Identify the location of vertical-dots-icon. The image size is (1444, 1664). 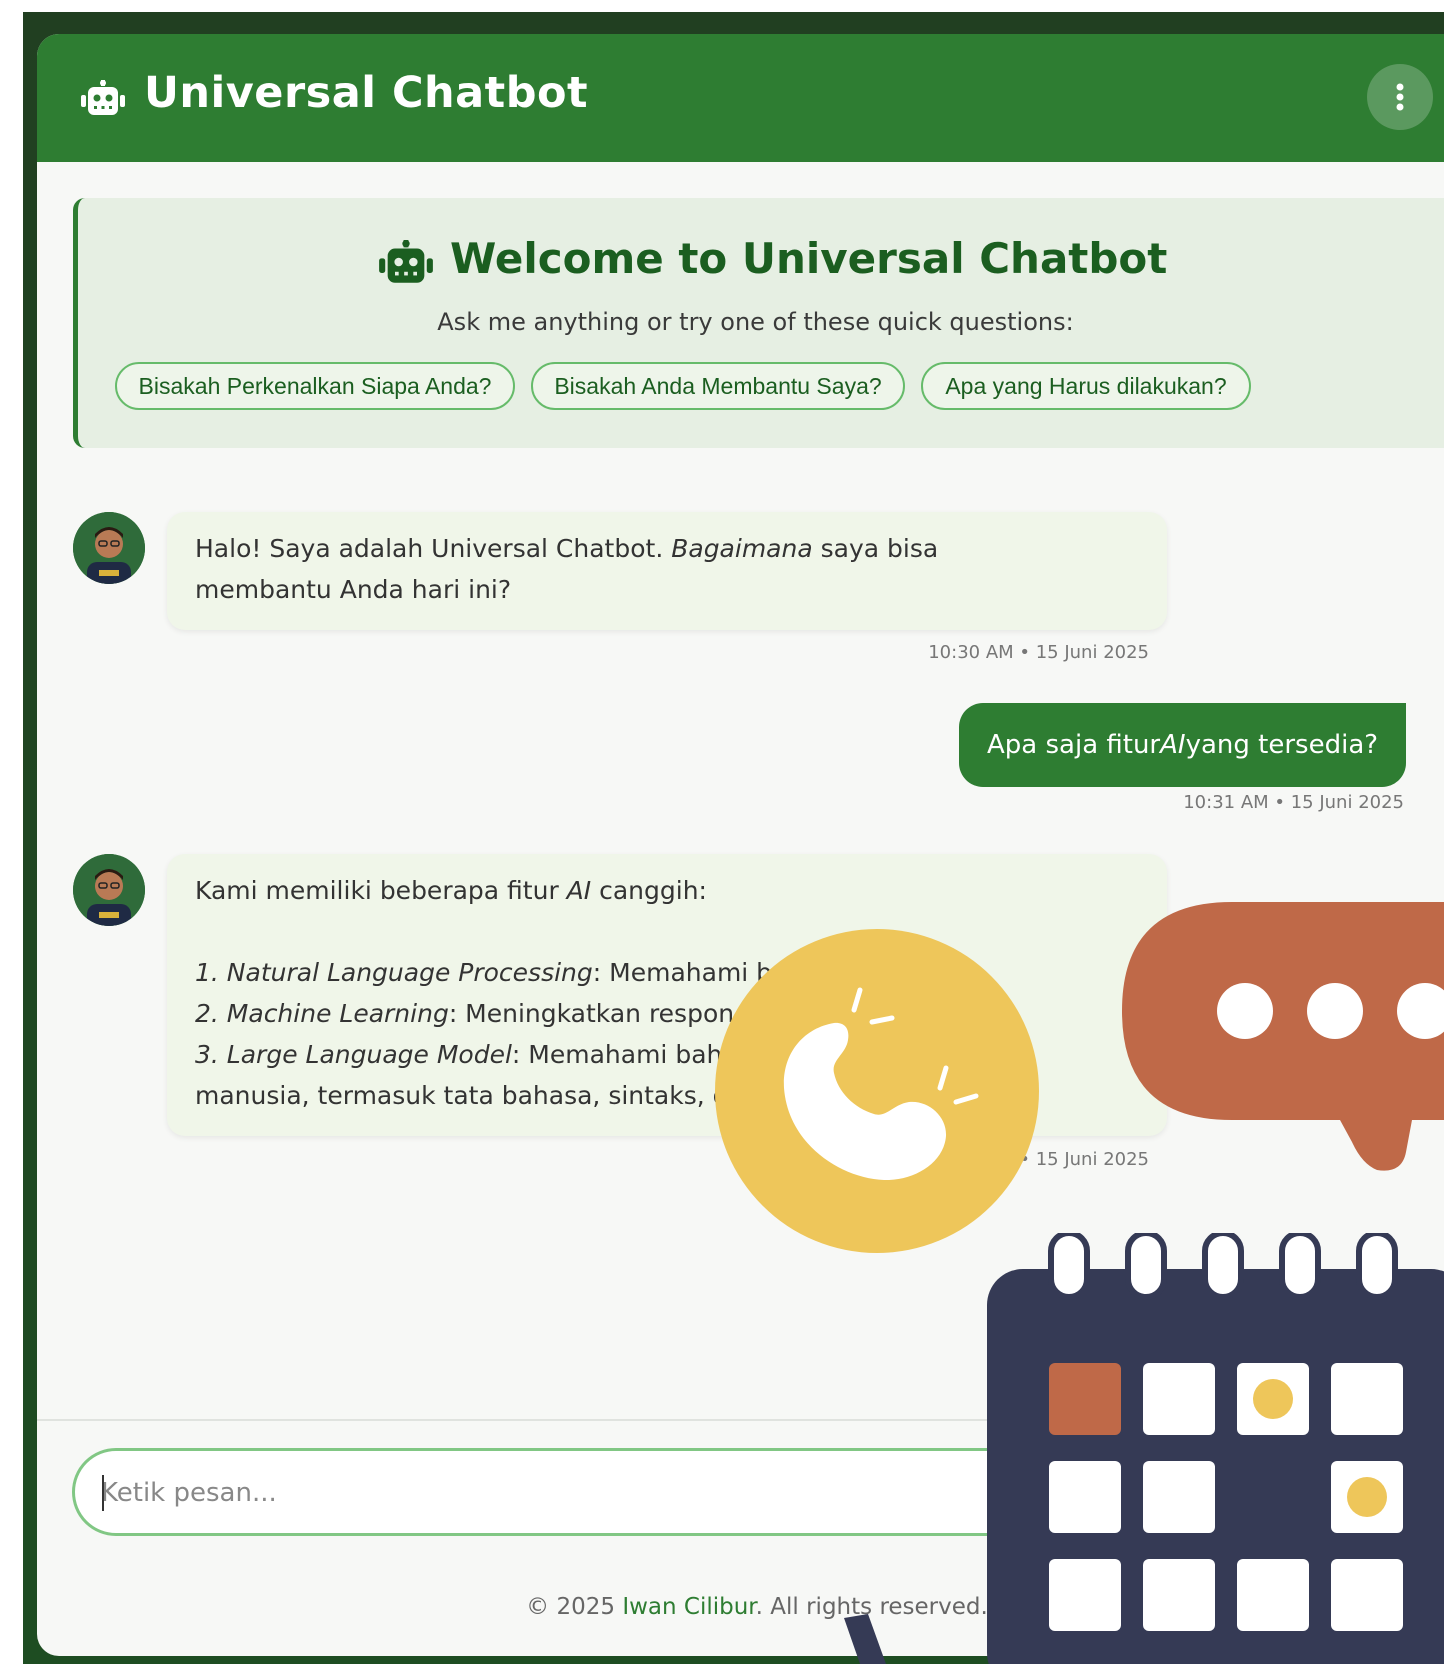
(1400, 97).